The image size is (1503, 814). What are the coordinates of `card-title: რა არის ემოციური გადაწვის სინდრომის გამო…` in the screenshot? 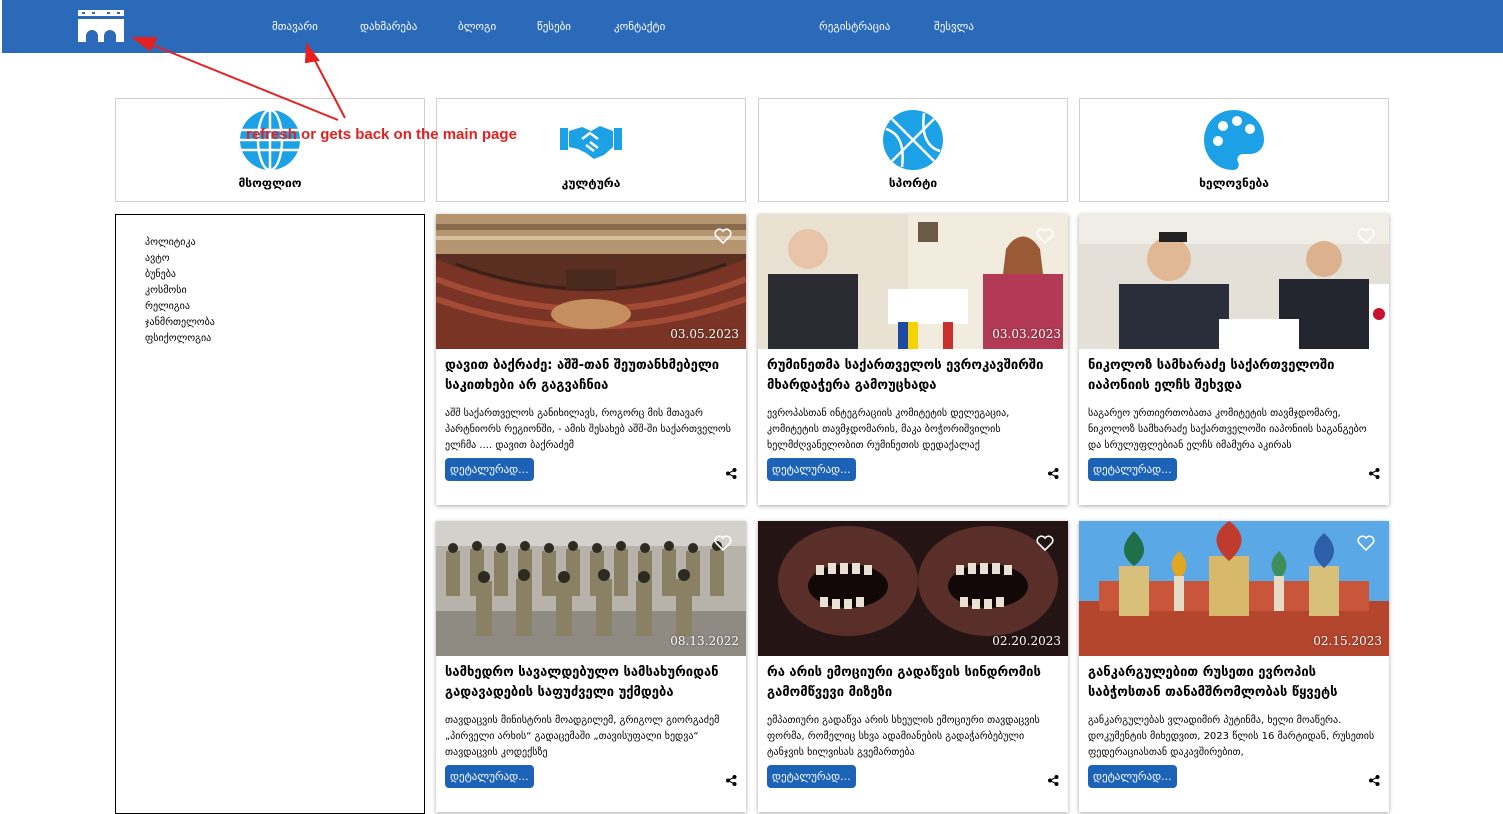 It's located at (914, 683).